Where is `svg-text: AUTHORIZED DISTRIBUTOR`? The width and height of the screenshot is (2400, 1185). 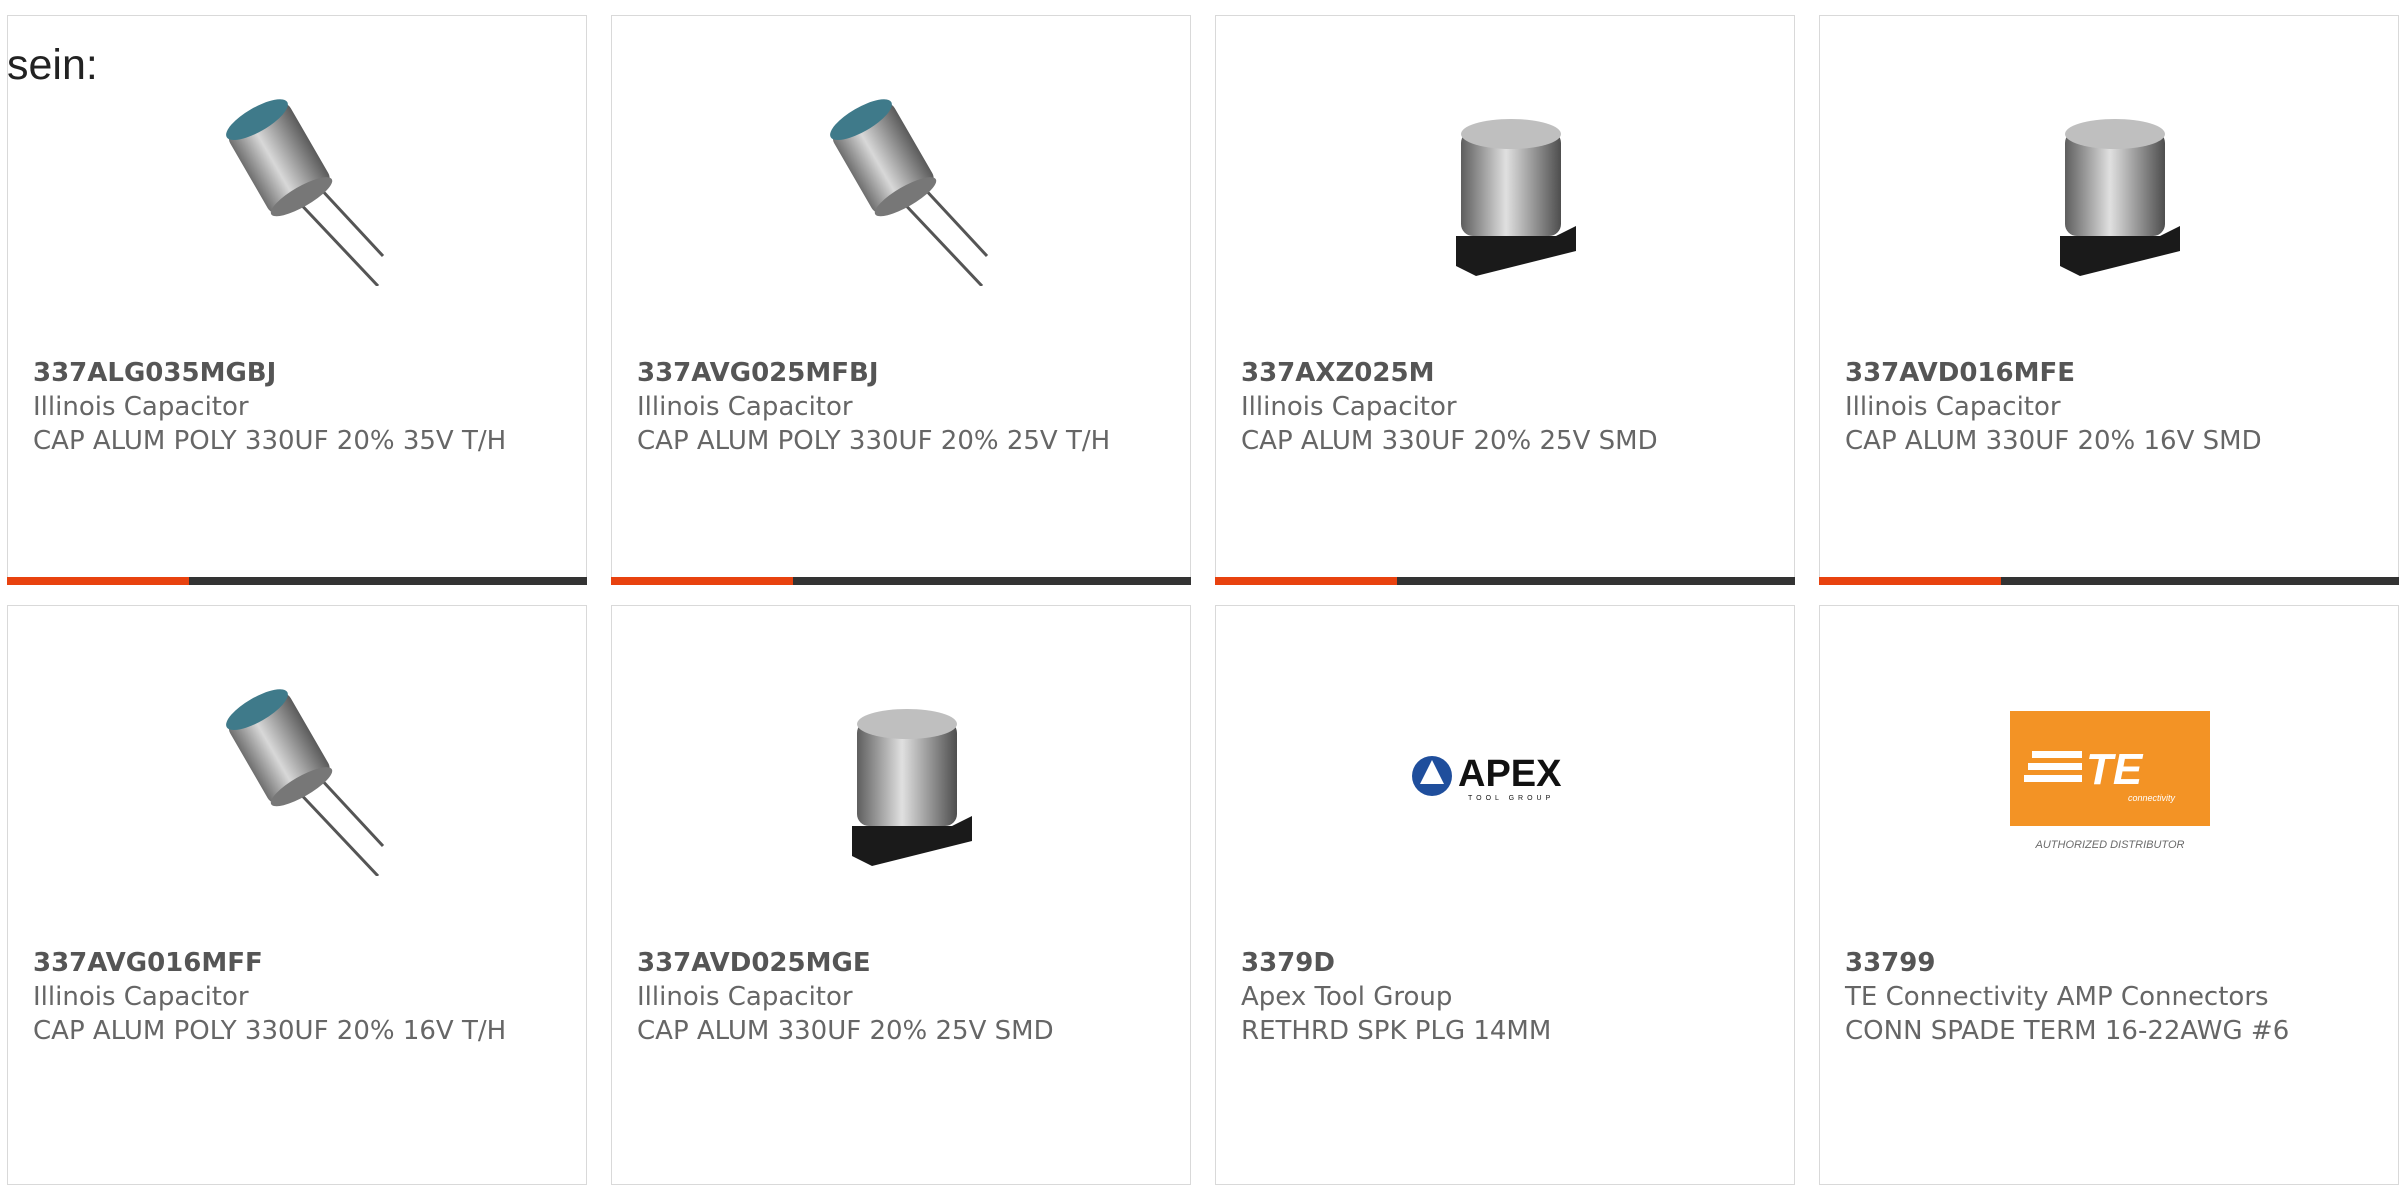 svg-text: AUTHORIZED DISTRIBUTOR is located at coordinates (2110, 845).